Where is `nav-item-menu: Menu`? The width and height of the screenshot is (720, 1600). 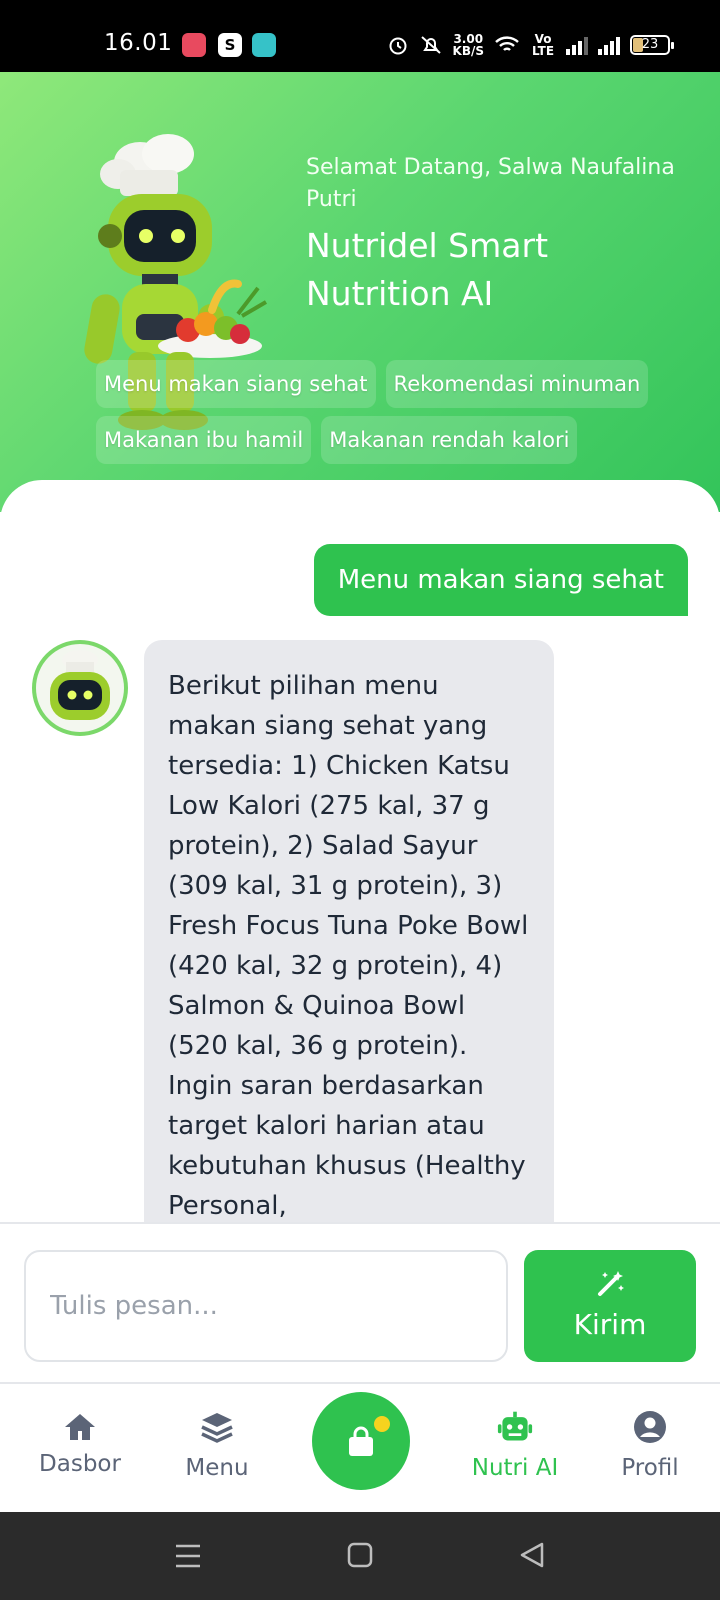 nav-item-menu: Menu is located at coordinates (217, 1448).